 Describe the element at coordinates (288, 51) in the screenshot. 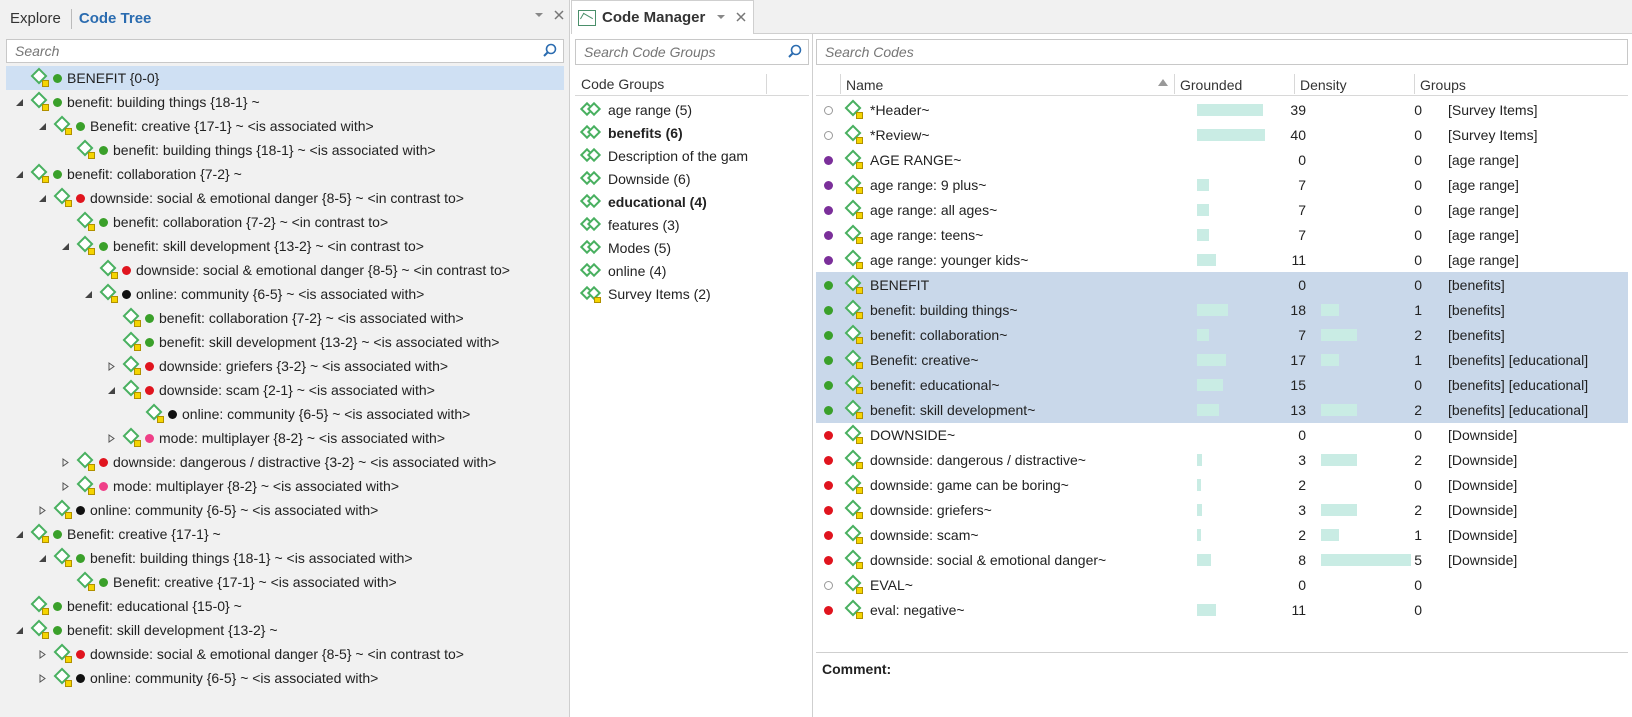

I see `code-tree-search-input` at that location.